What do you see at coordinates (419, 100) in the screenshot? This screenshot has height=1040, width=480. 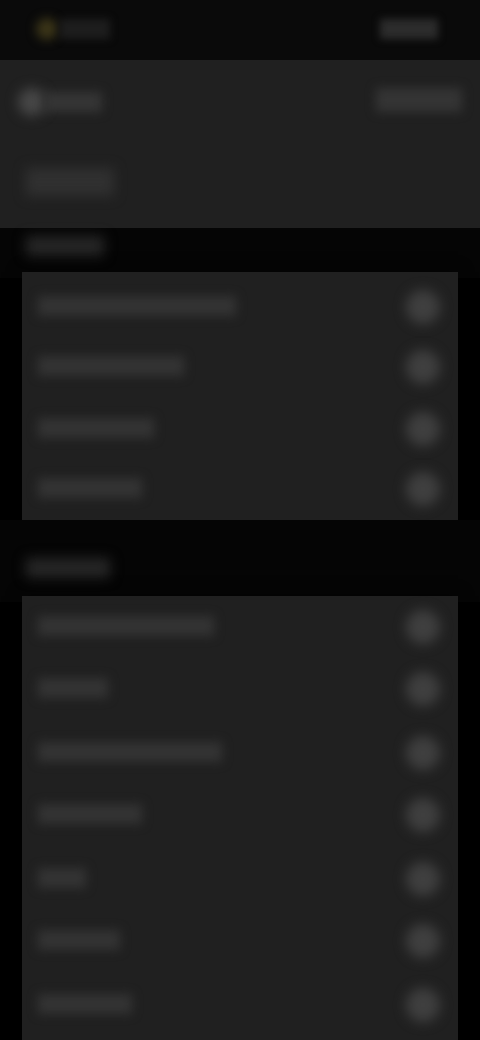 I see `header-action-button` at bounding box center [419, 100].